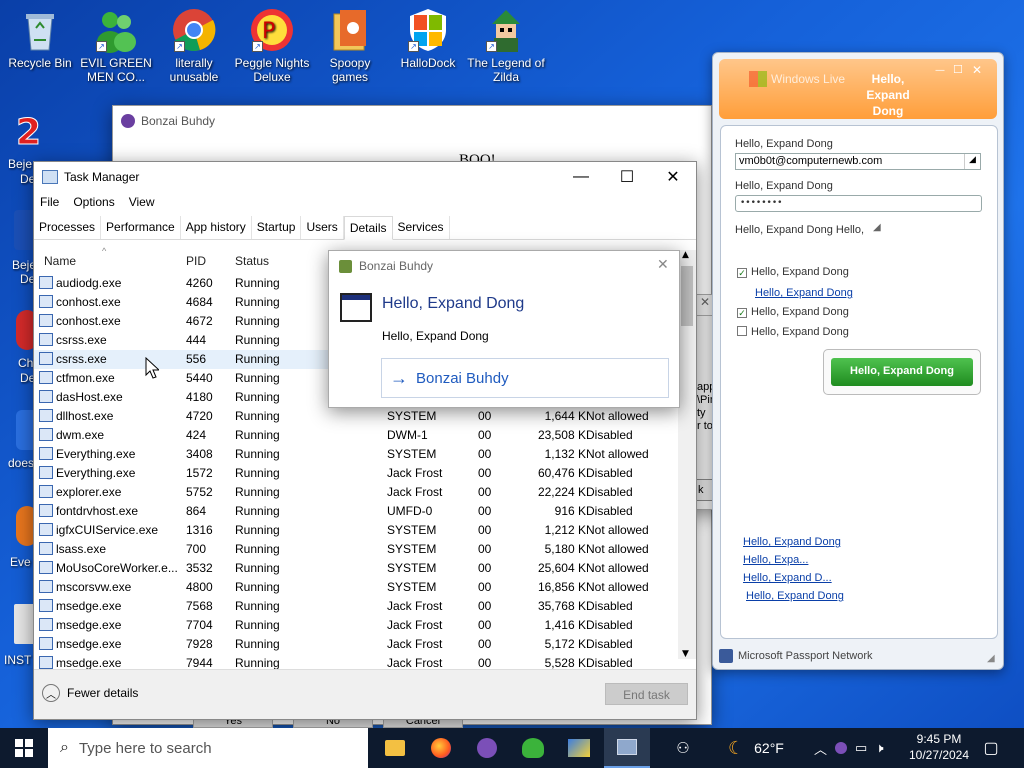  I want to click on taskbar-firefox, so click(441, 748).